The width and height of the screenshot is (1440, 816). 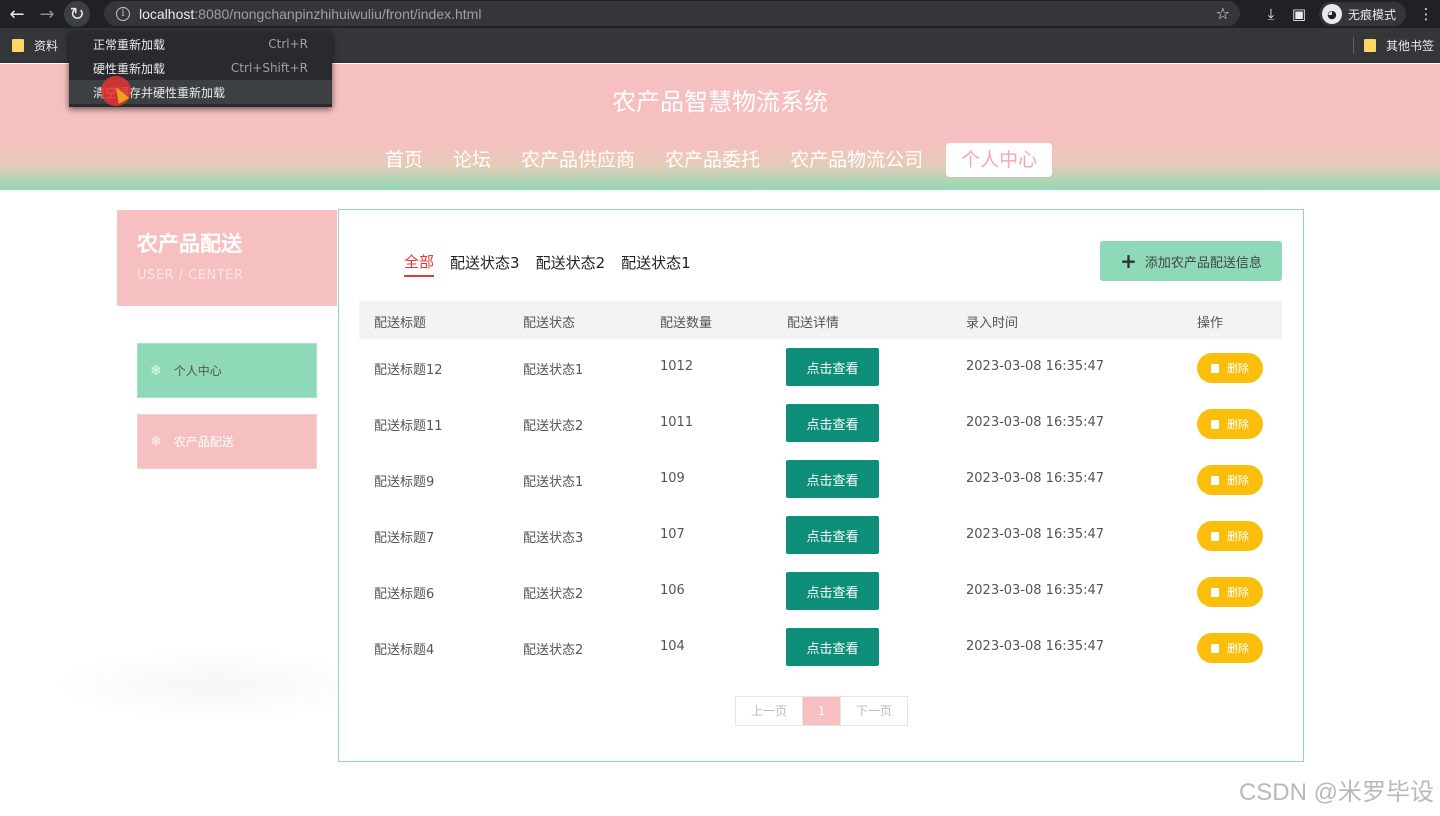 What do you see at coordinates (485, 264) in the screenshot?
I see `tab-status-3: 配送状态3` at bounding box center [485, 264].